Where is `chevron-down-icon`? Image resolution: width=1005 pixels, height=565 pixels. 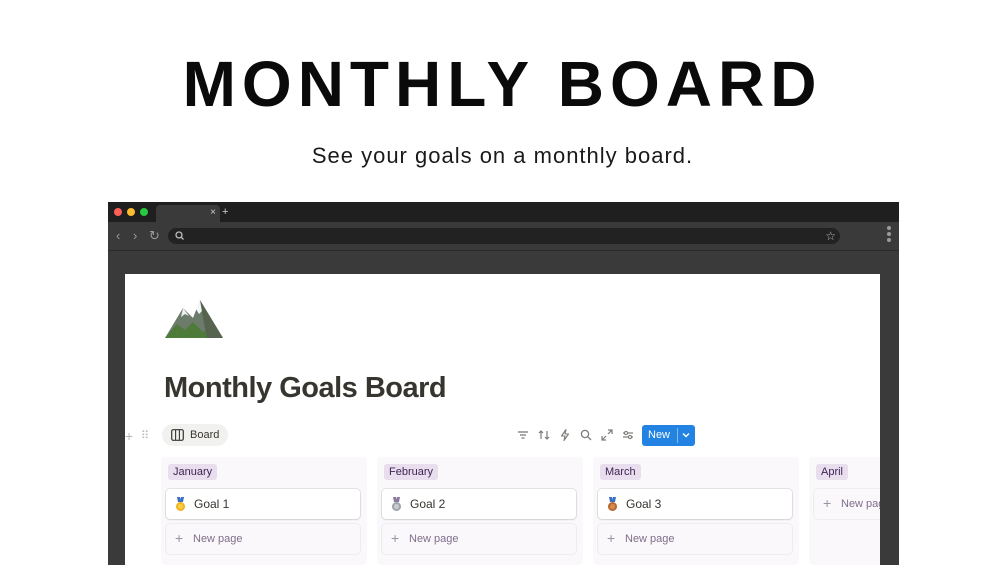
chevron-down-icon is located at coordinates (686, 435).